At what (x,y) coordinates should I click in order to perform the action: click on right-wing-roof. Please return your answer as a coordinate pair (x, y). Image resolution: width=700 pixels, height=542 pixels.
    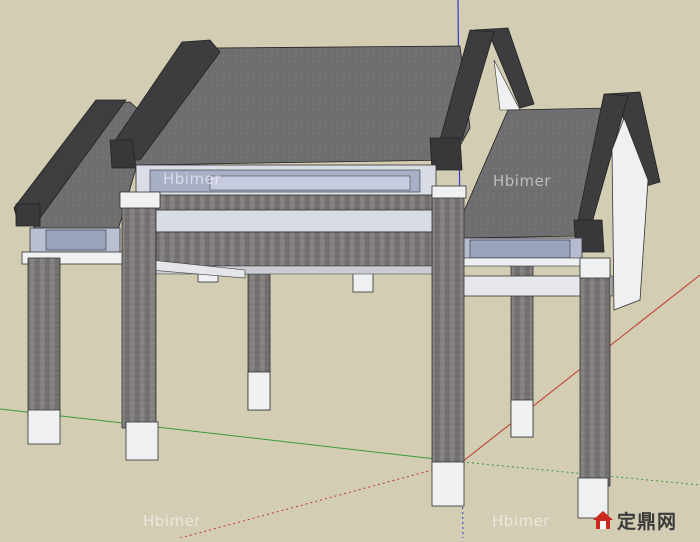
    Looking at the image, I should click on (559, 201).